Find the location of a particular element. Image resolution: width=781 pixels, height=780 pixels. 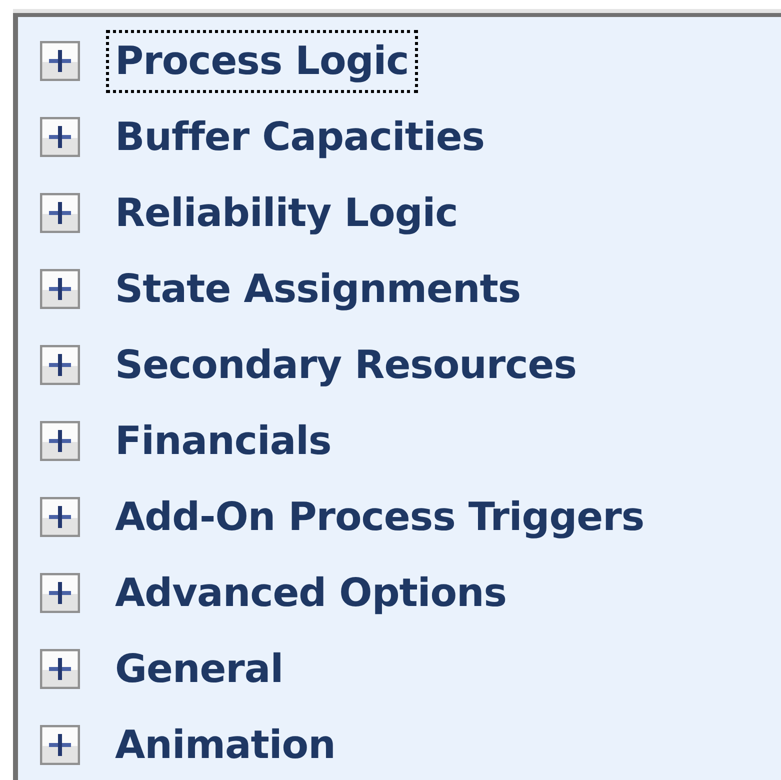

category-label: Process Logic is located at coordinates (262, 61).